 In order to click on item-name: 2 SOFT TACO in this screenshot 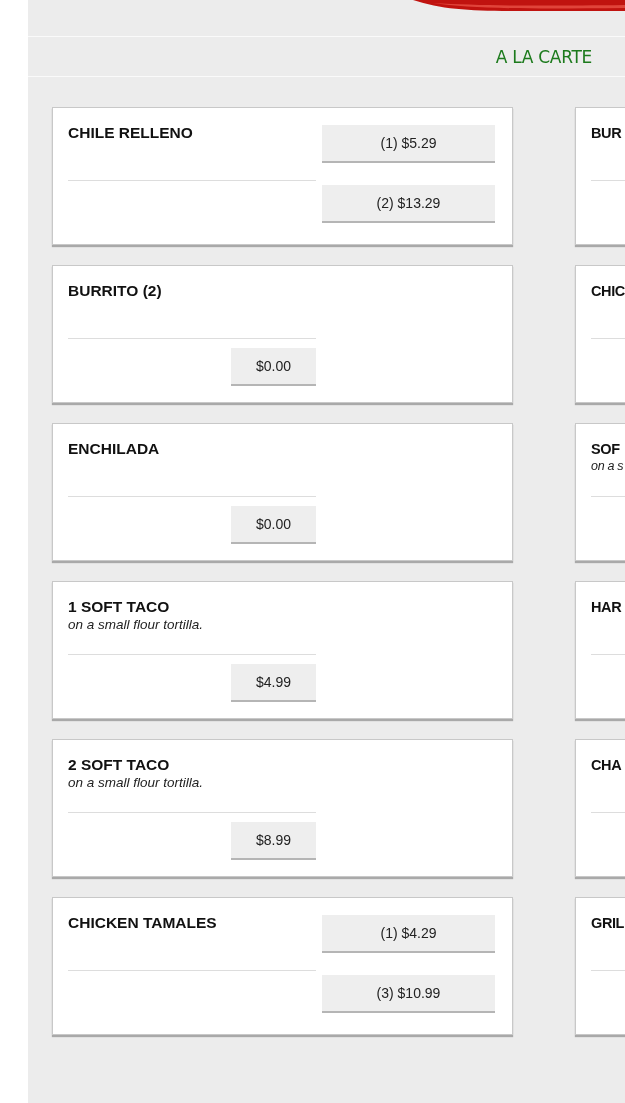, I will do `click(119, 765)`.